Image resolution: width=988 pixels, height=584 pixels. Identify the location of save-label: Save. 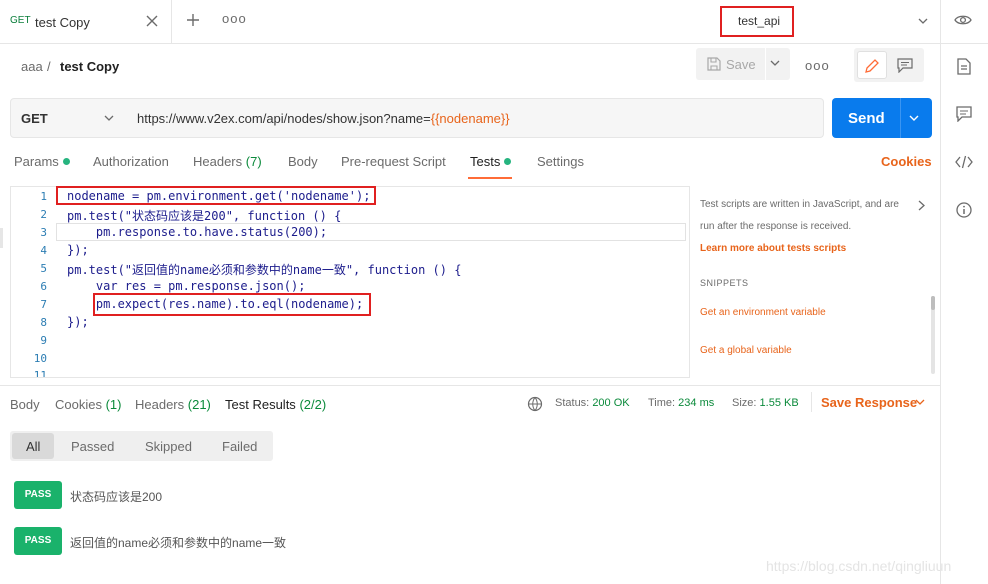
(741, 64).